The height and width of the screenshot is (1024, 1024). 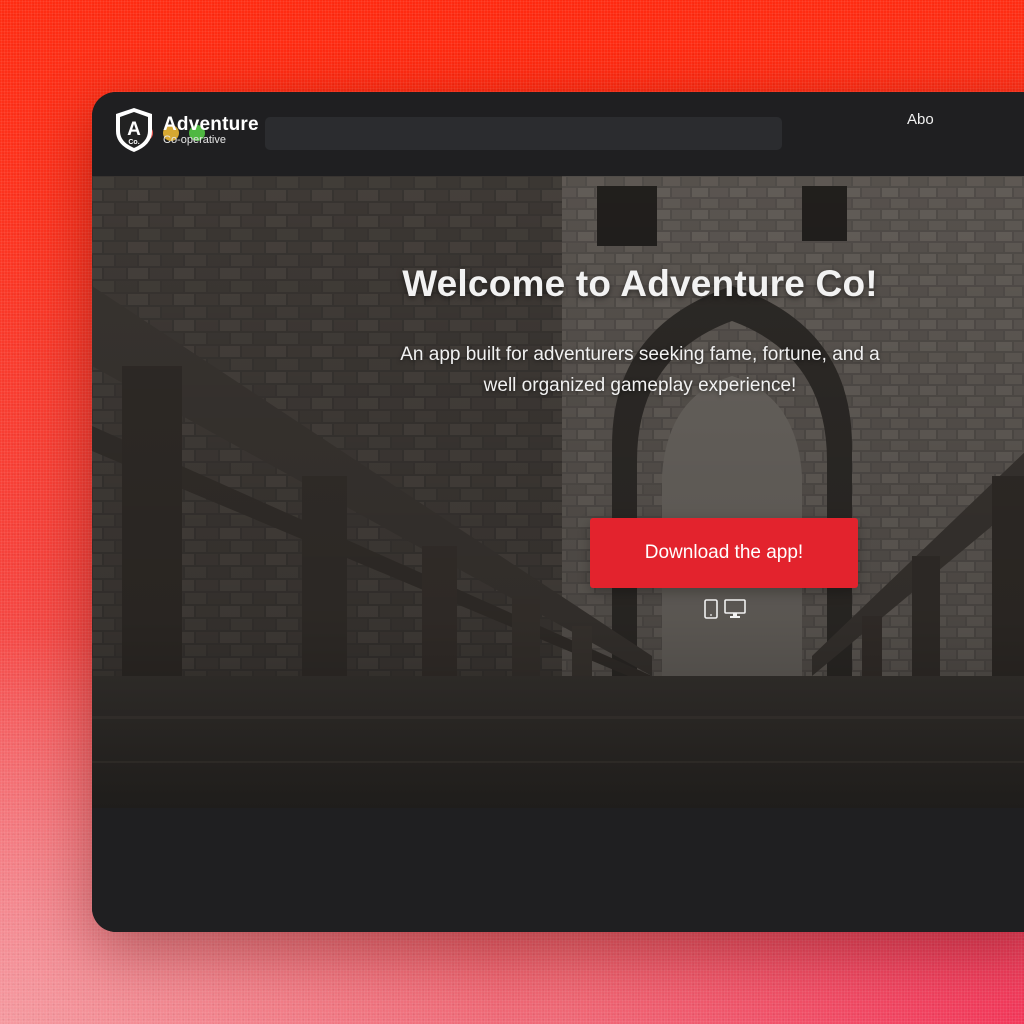 I want to click on svg-text: A, so click(x=134, y=129).